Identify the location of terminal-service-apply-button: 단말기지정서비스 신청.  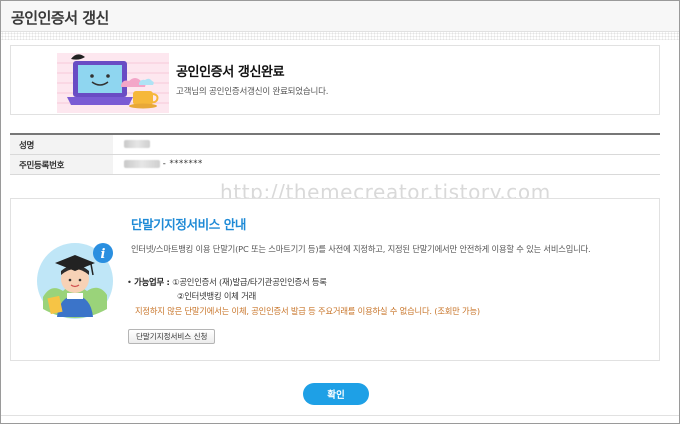
(172, 336).